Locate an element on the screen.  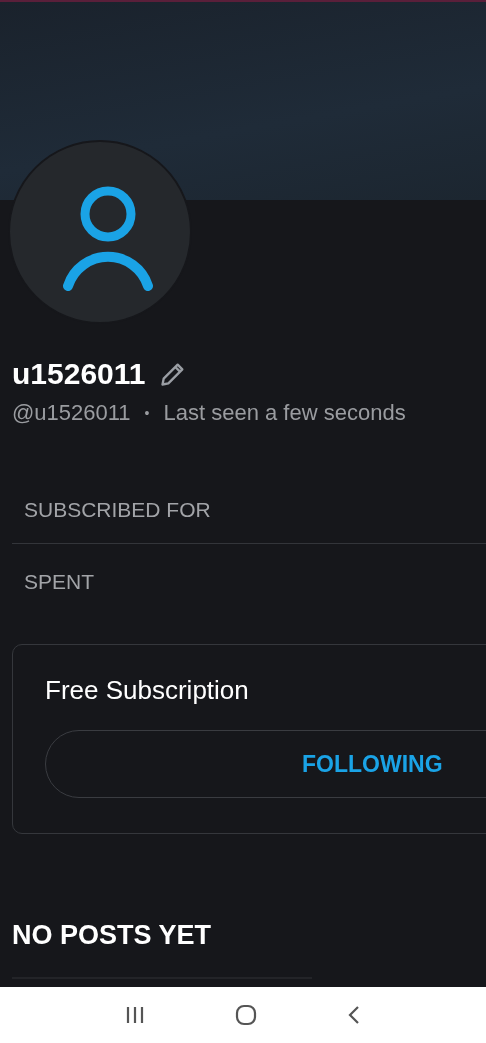
stat-label: SPENT is located at coordinates (59, 582).